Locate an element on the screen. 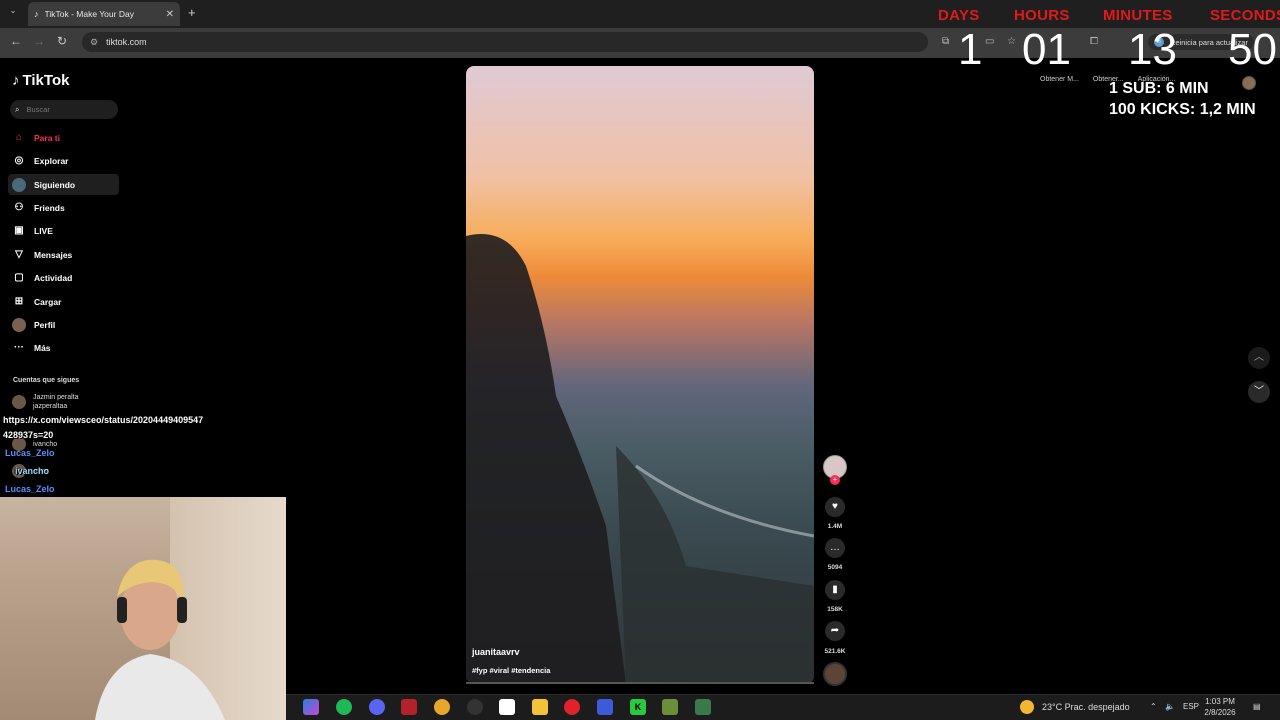  follow-plus-icon: + is located at coordinates (835, 480).